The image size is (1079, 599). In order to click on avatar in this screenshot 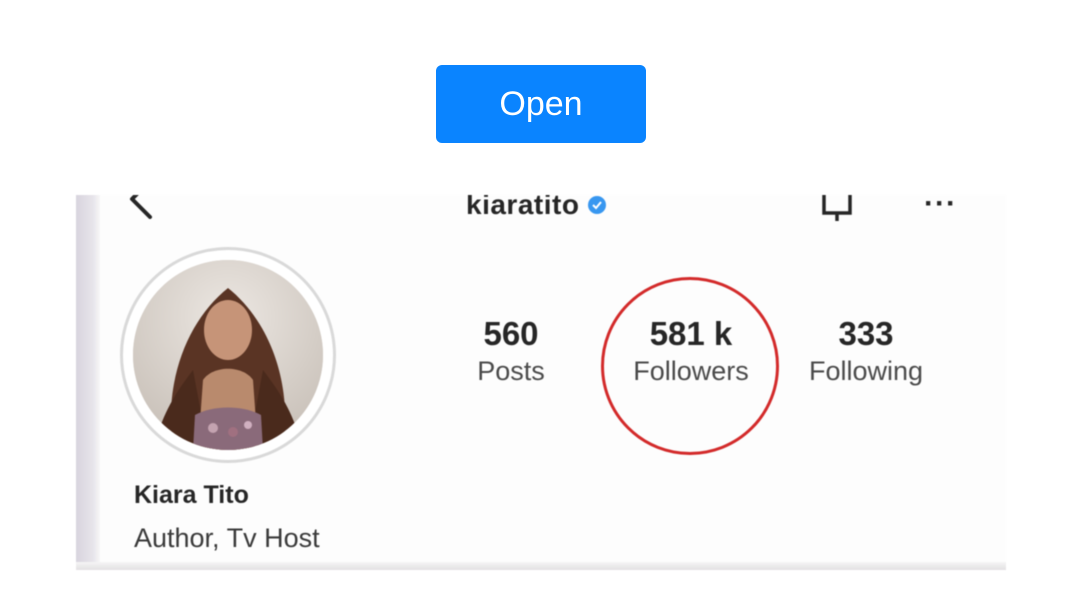, I will do `click(228, 355)`.